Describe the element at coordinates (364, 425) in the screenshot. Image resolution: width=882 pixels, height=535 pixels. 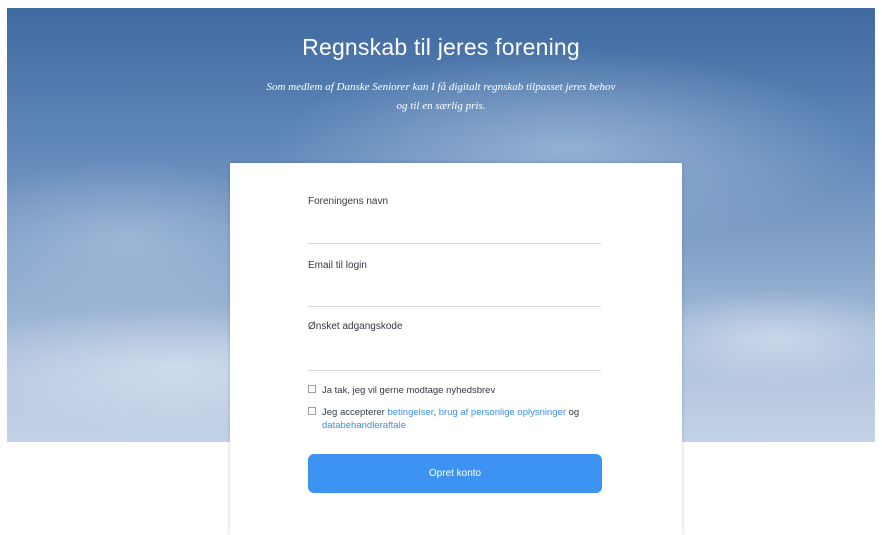
I see `dpa-link: databehandleraftale` at that location.